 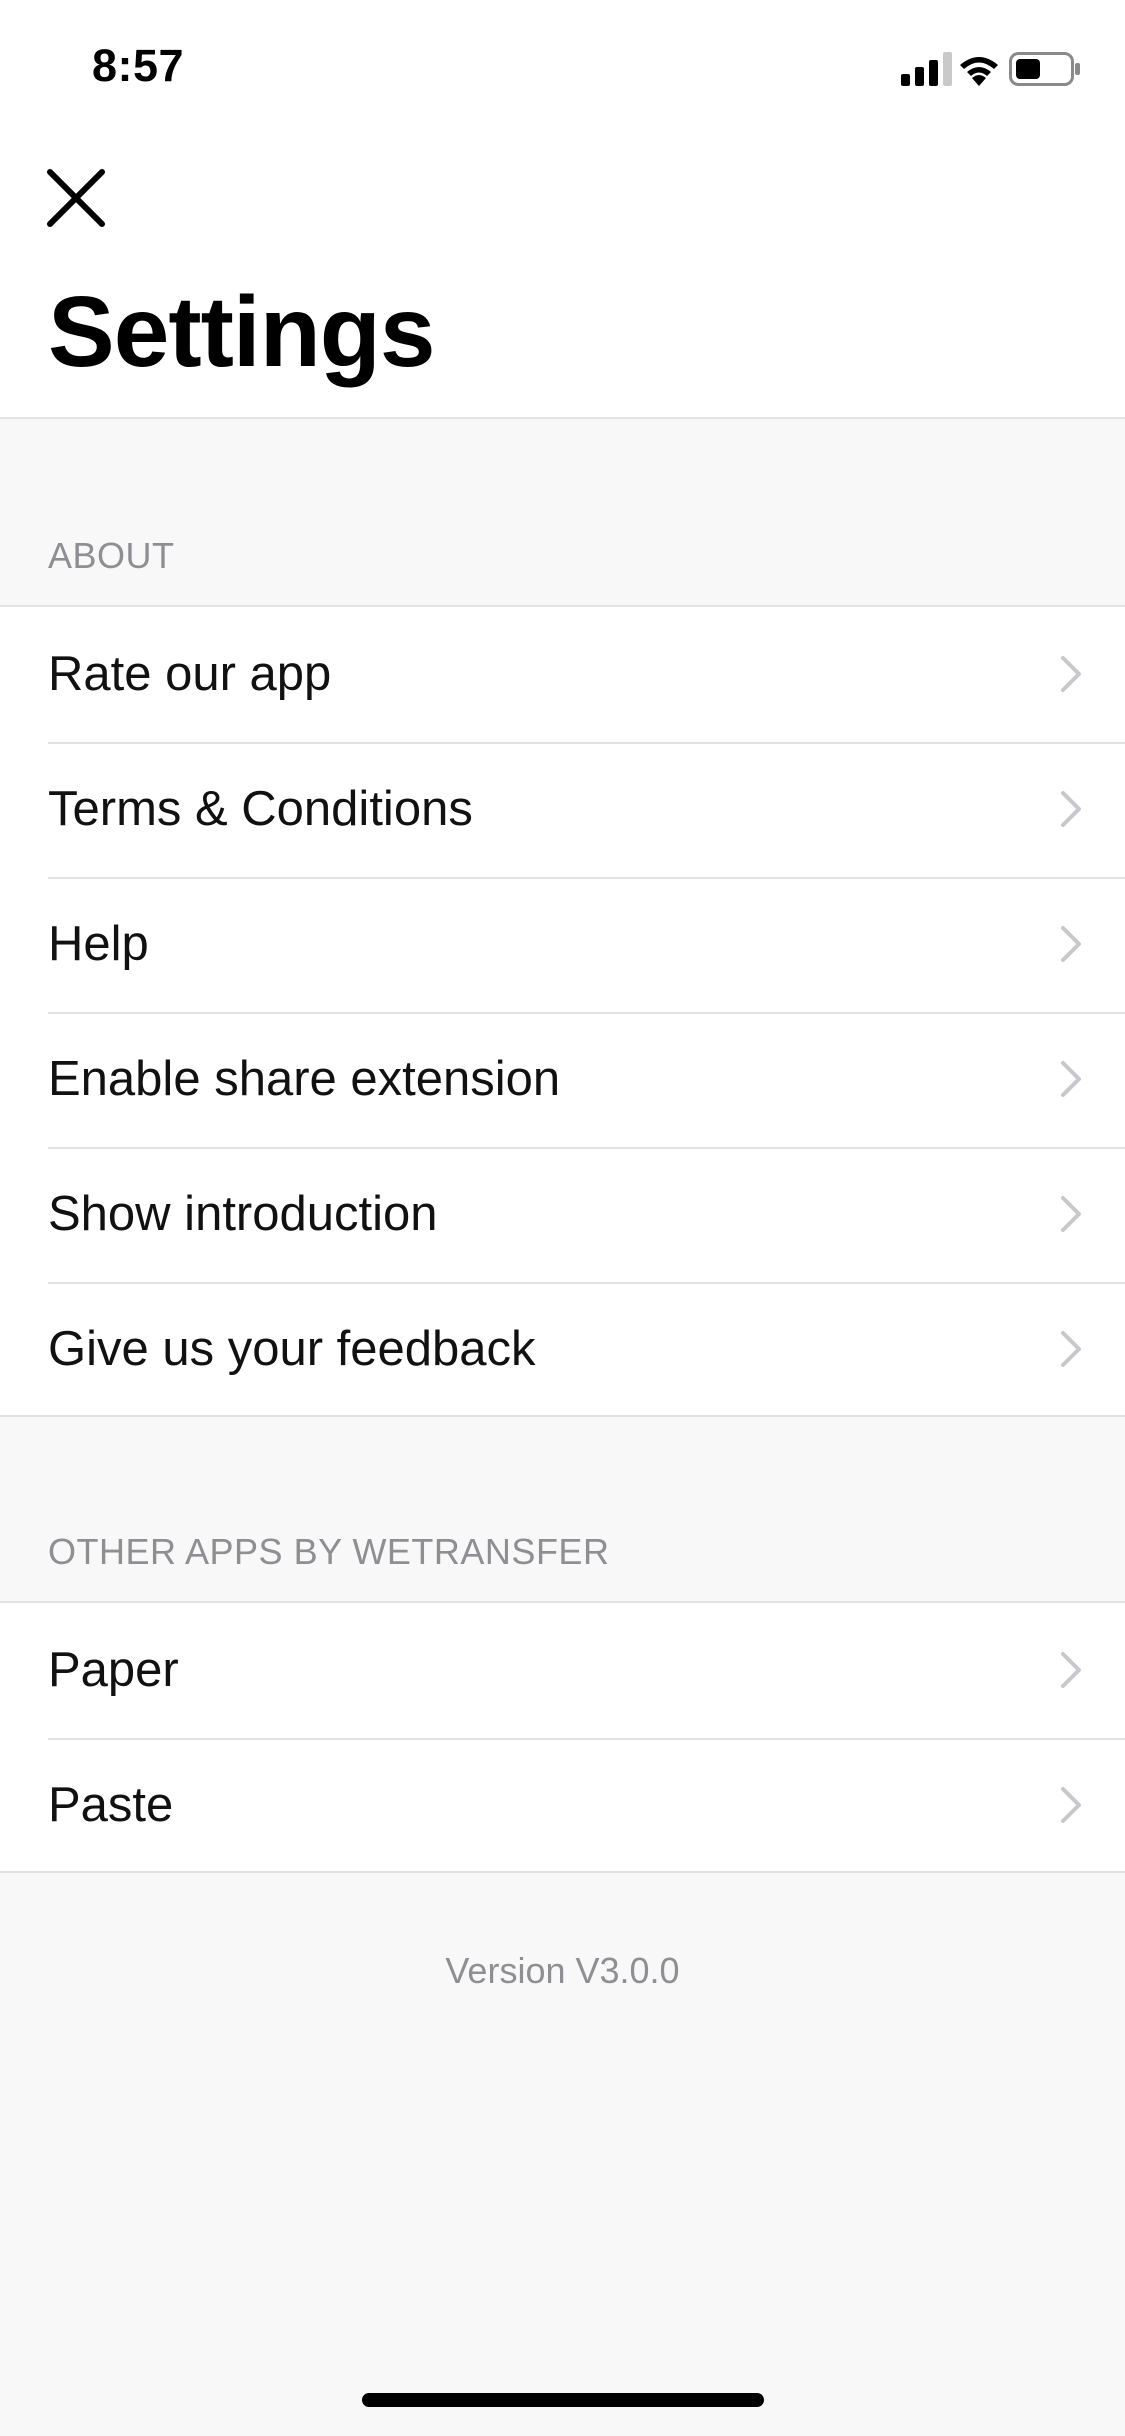 I want to click on list-item-label: Enable share extension, so click(x=304, y=1079).